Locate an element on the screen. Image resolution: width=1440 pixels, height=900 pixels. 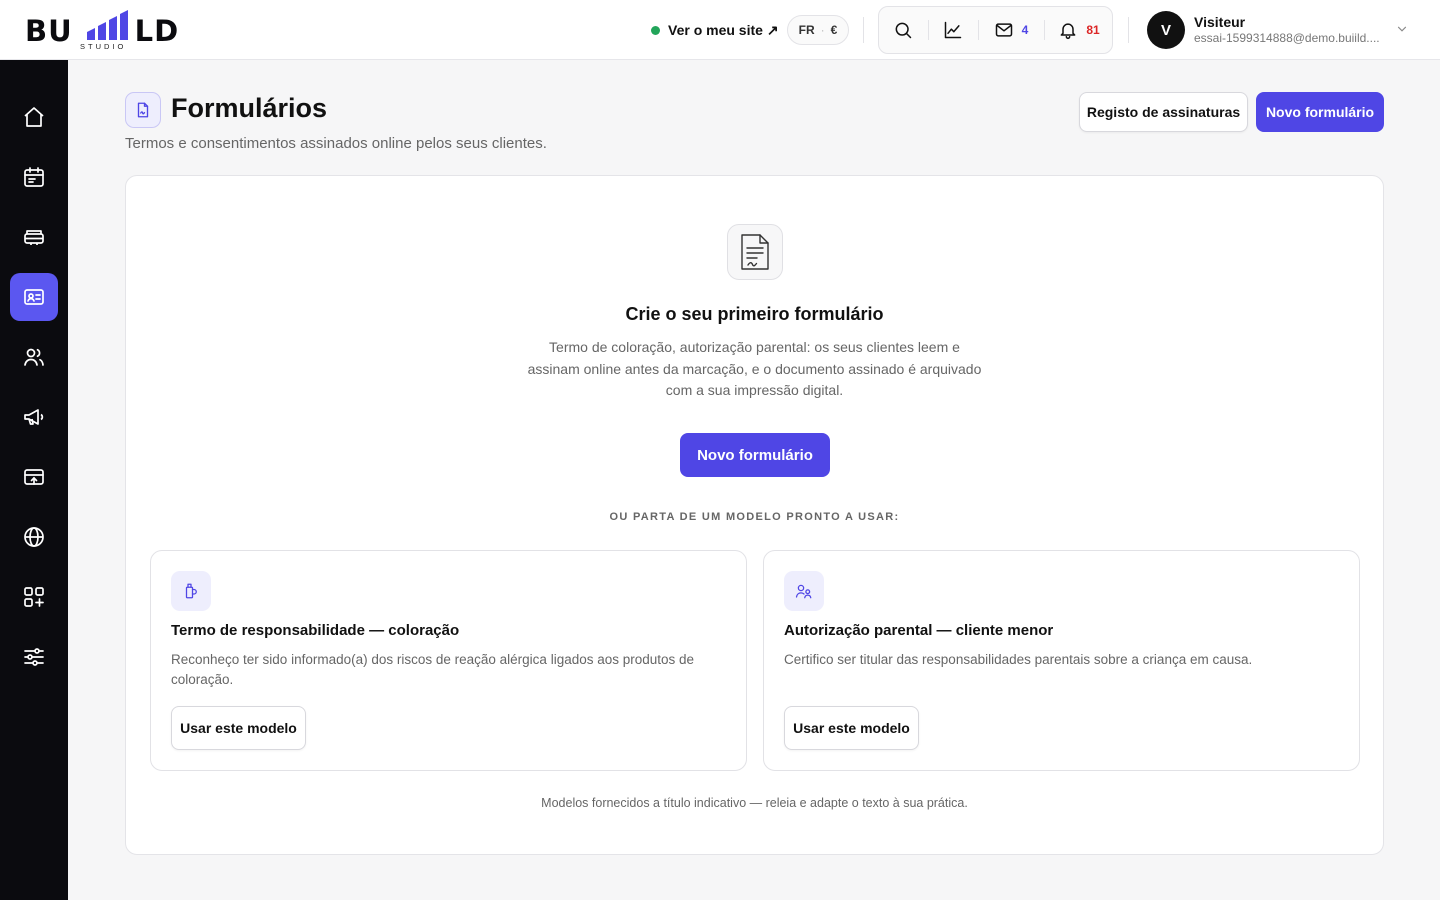
chevron-down-icon is located at coordinates (1402, 29).